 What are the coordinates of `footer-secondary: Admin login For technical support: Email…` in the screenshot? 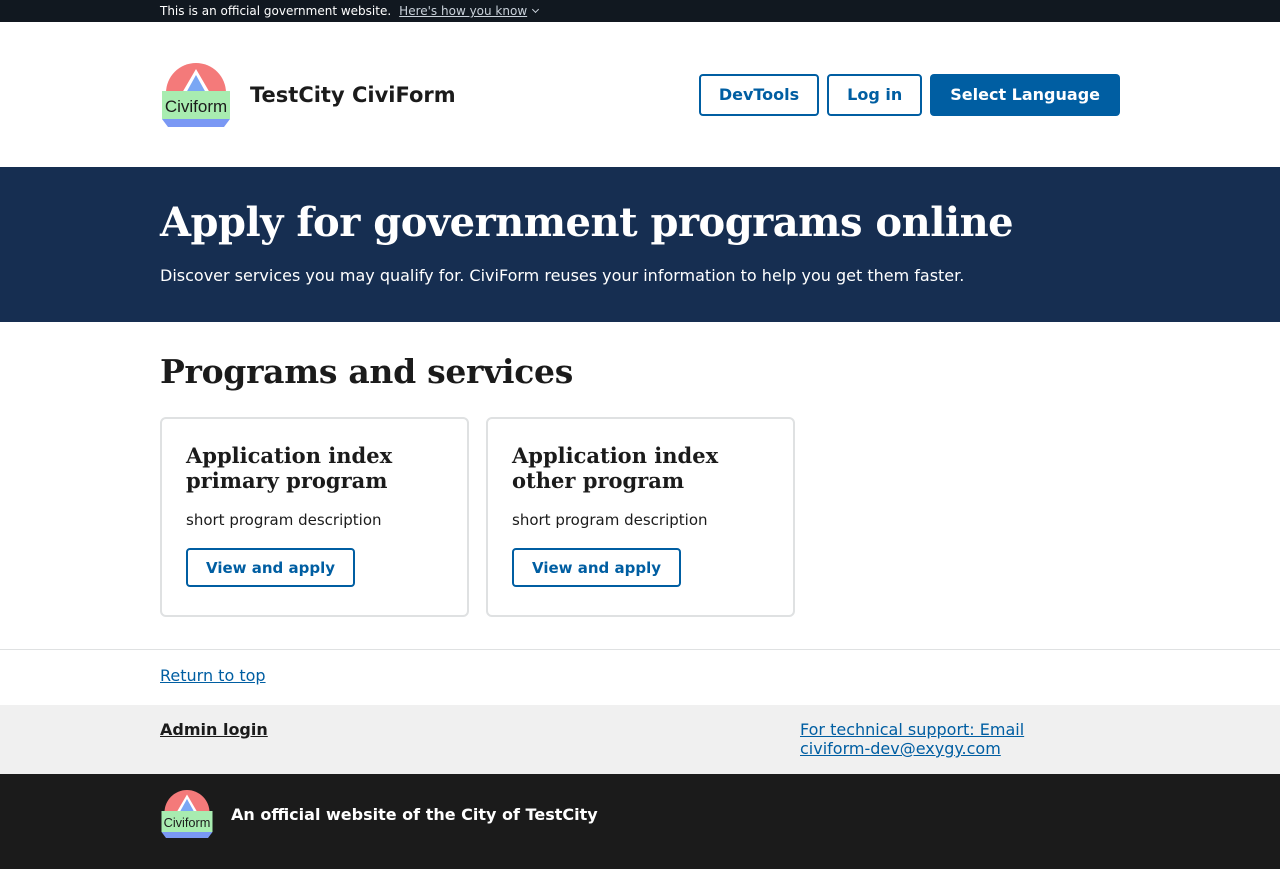 It's located at (640, 739).